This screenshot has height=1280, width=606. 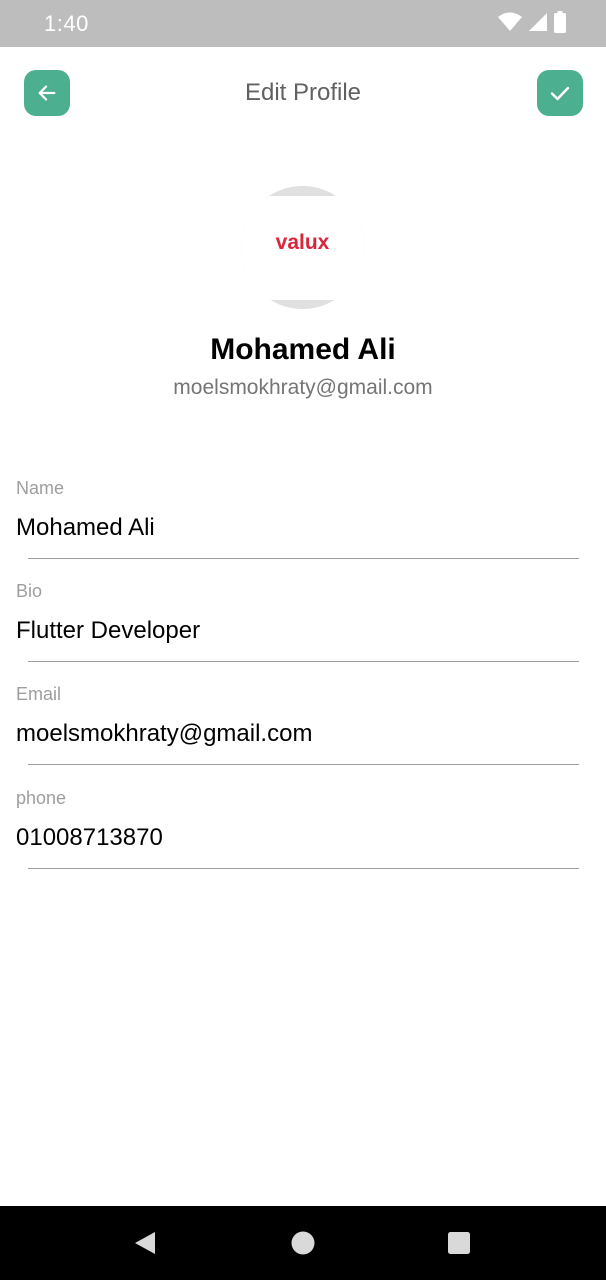 I want to click on email-field: Email, so click(x=303, y=736).